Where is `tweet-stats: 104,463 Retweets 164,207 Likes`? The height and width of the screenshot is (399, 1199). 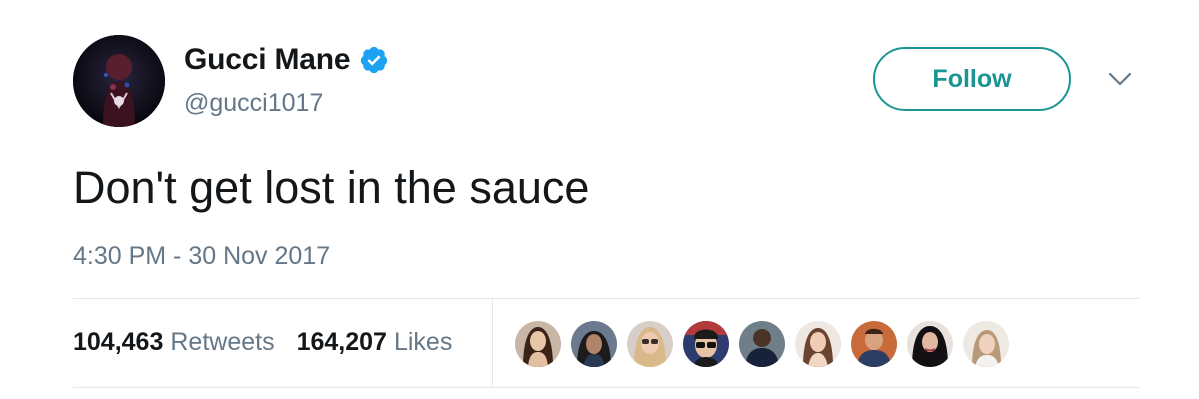 tweet-stats: 104,463 Retweets 164,207 Likes is located at coordinates (273, 342).